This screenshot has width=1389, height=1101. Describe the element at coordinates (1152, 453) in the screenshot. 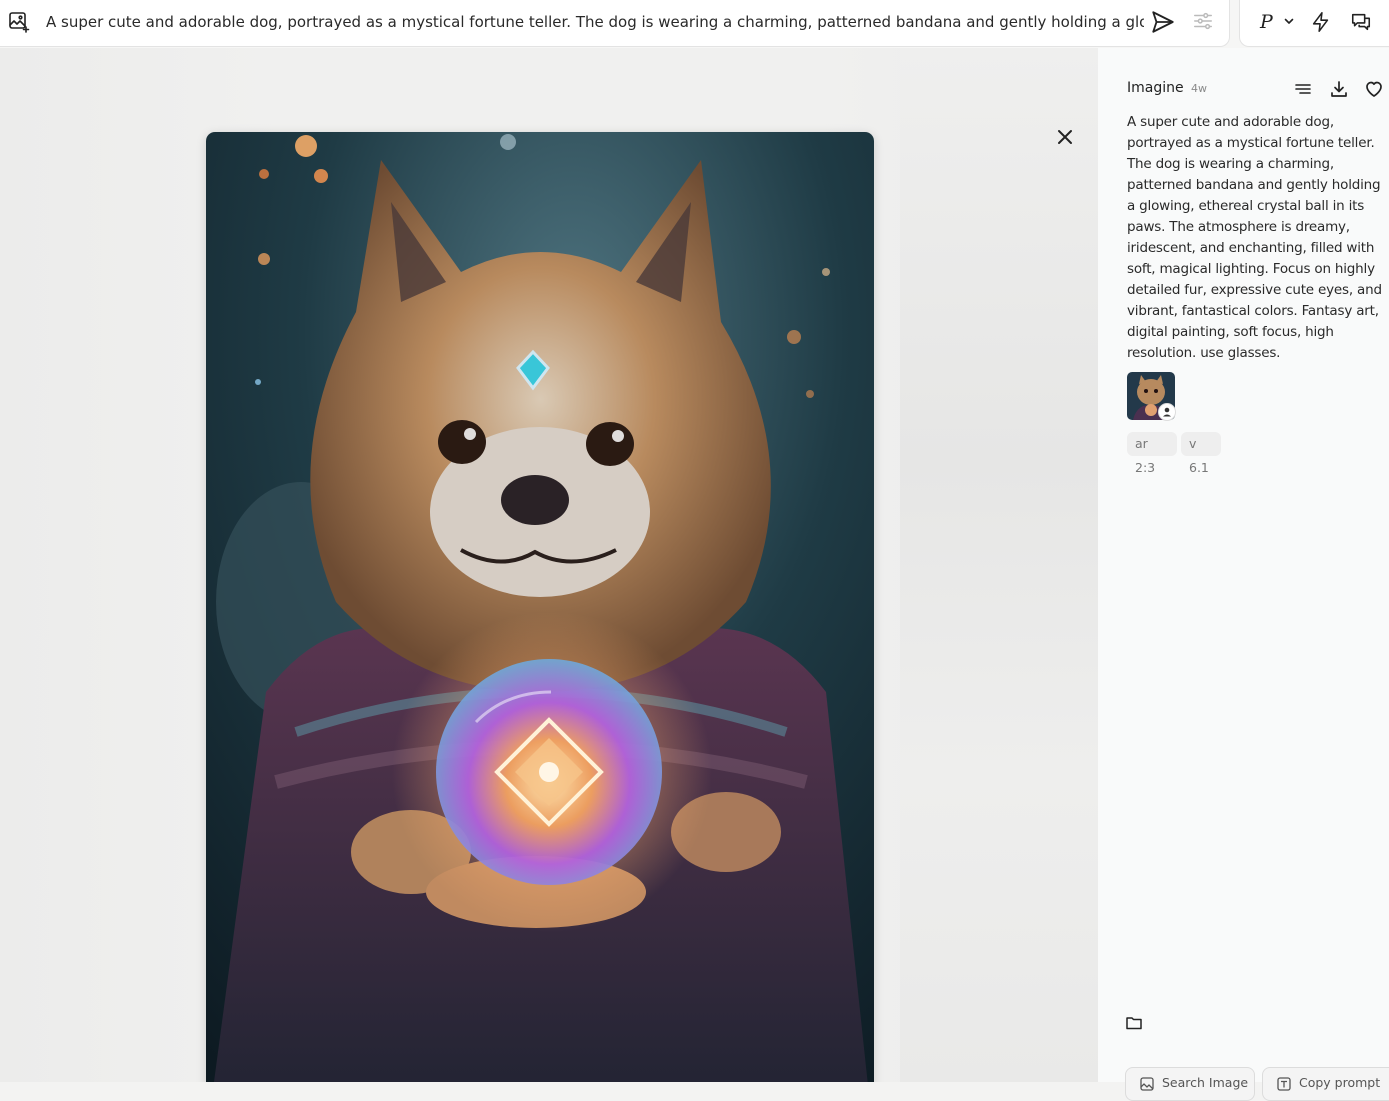

I see `param-chip-aspect-ratio: ar 2:3` at that location.